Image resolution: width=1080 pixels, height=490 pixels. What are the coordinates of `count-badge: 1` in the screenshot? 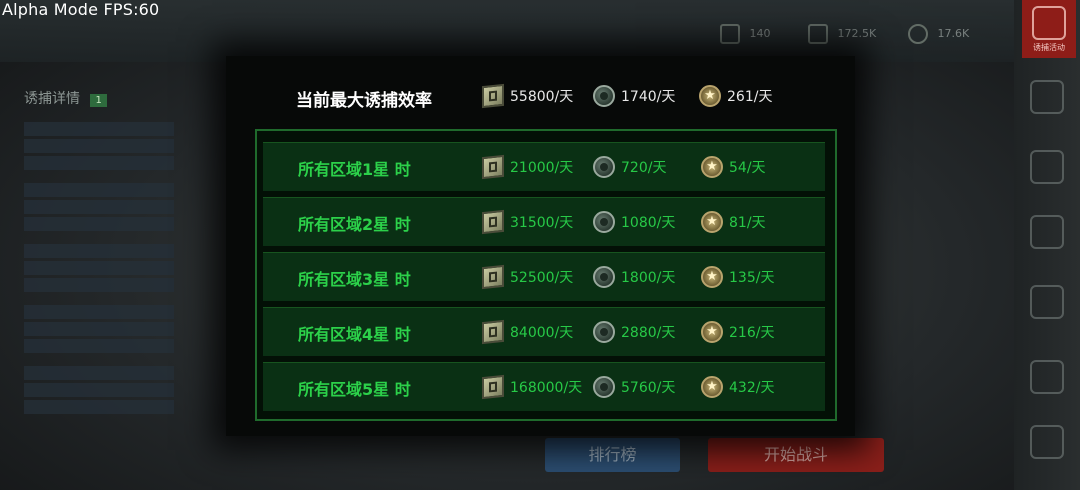 It's located at (98, 100).